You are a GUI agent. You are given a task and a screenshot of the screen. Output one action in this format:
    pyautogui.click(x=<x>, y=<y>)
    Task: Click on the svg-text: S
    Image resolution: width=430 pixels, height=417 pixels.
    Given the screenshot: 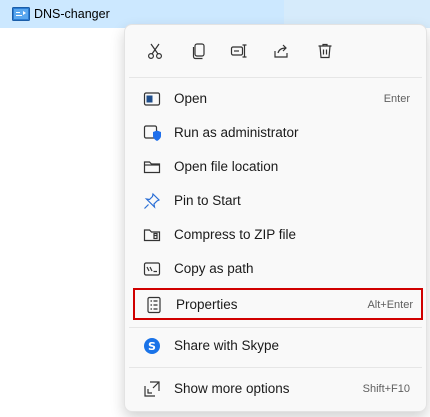 What is the action you would take?
    pyautogui.click(x=152, y=346)
    